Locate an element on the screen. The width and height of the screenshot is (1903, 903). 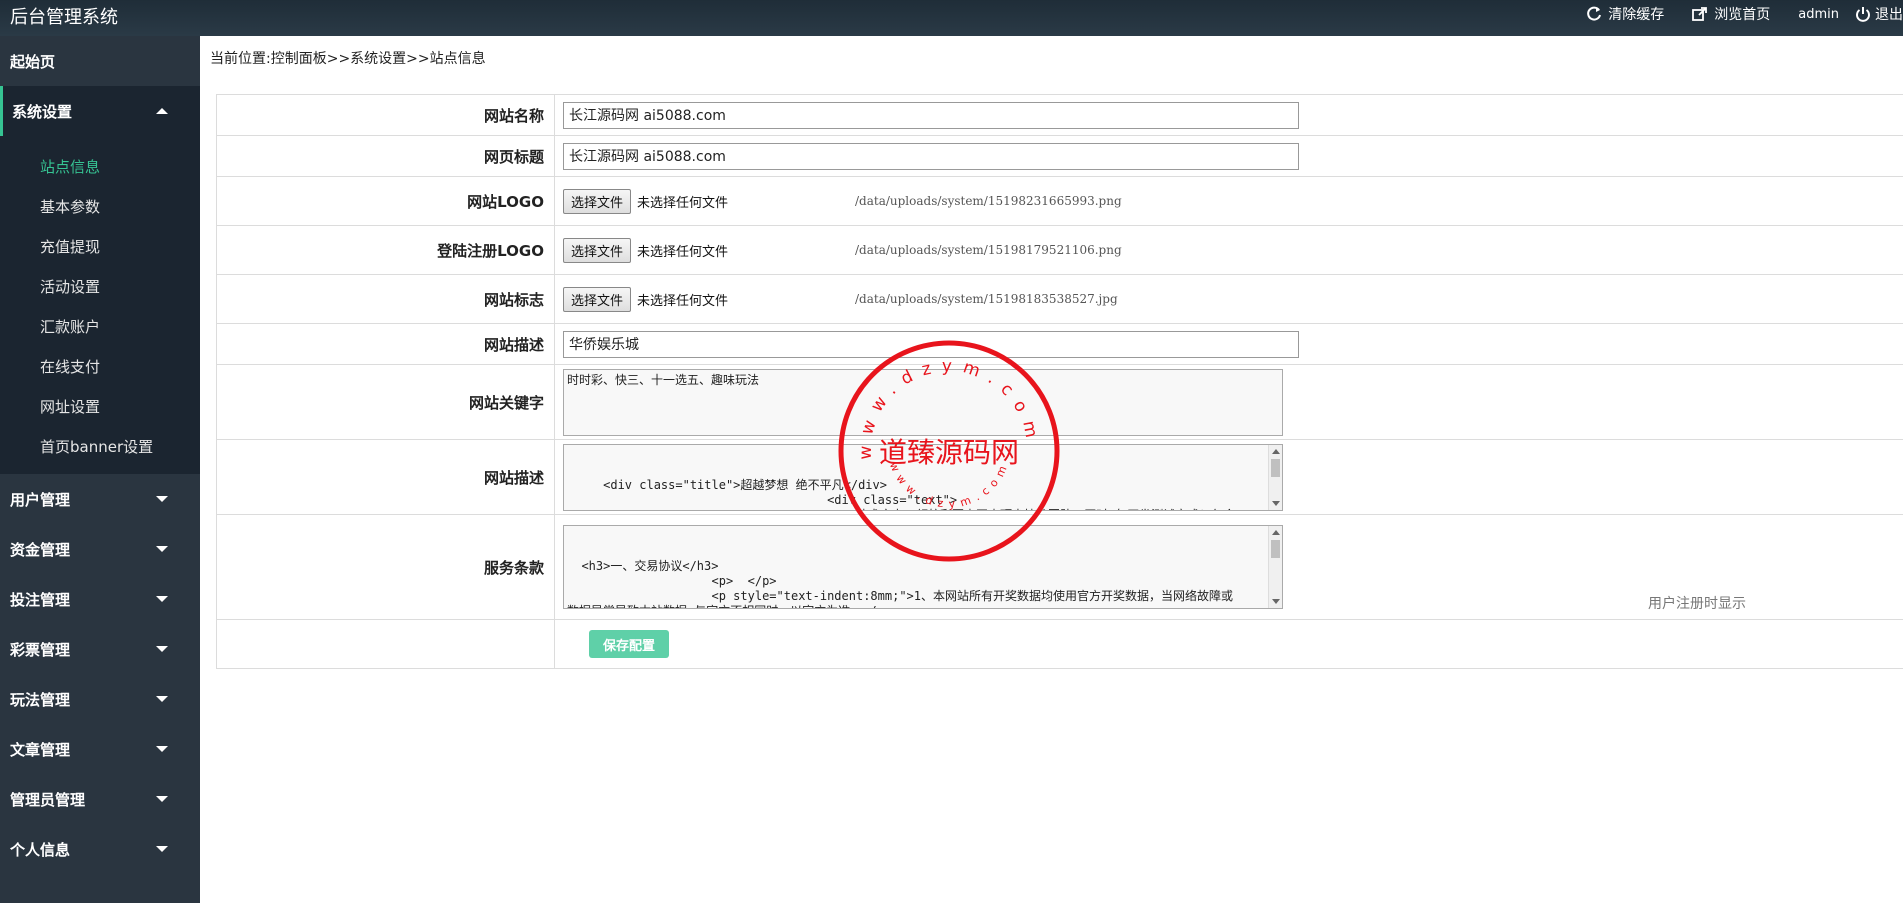
sidebar-item-remit-account: 汇款账户 is located at coordinates (100, 326).